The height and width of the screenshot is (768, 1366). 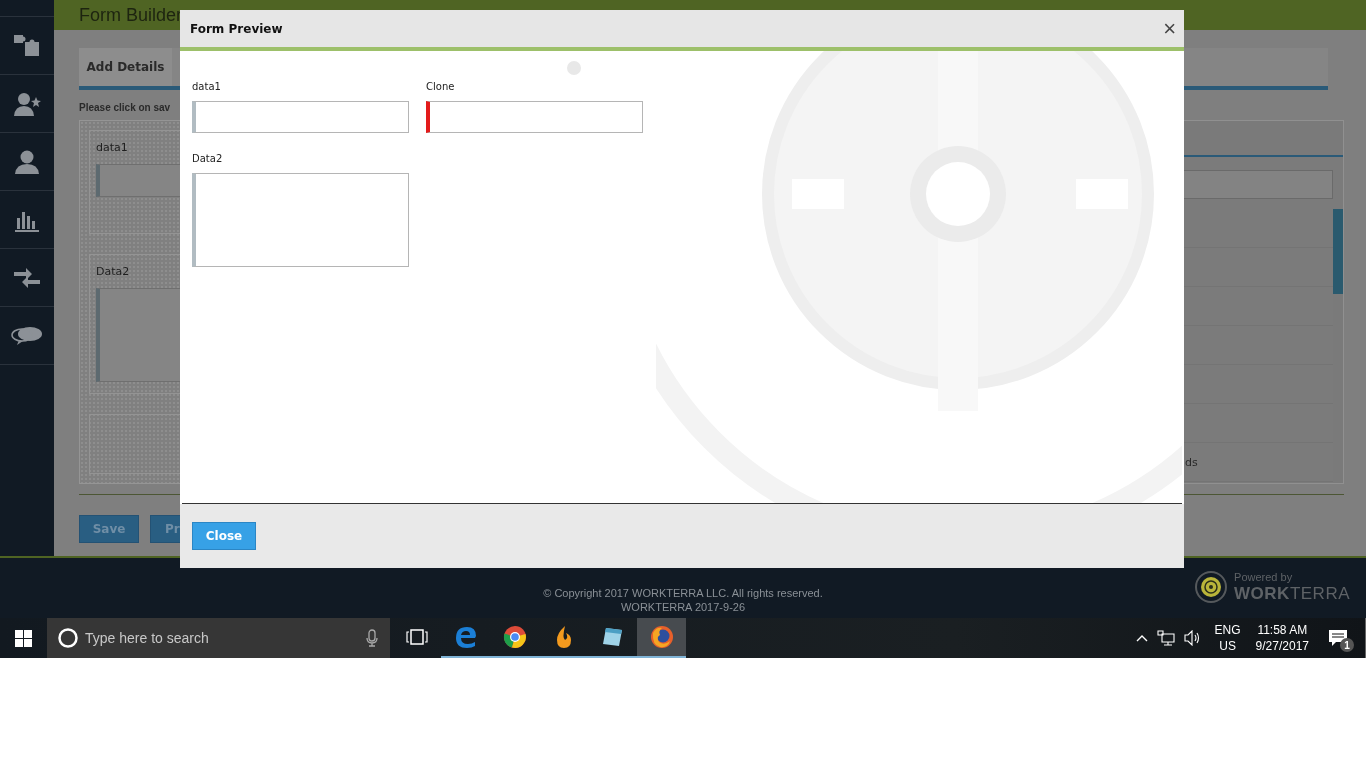 What do you see at coordinates (222, 638) in the screenshot?
I see `search-field: Type here to search` at bounding box center [222, 638].